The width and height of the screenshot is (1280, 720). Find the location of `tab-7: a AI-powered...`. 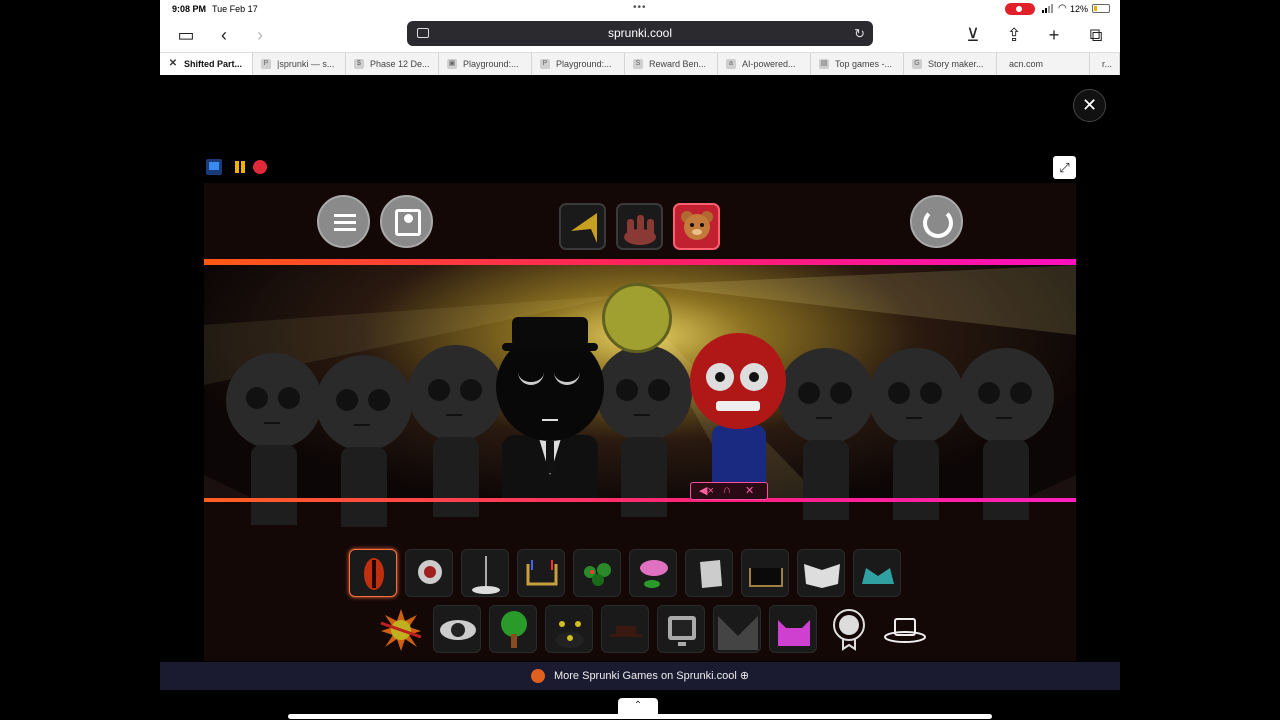

tab-7: a AI-powered... is located at coordinates (764, 64).